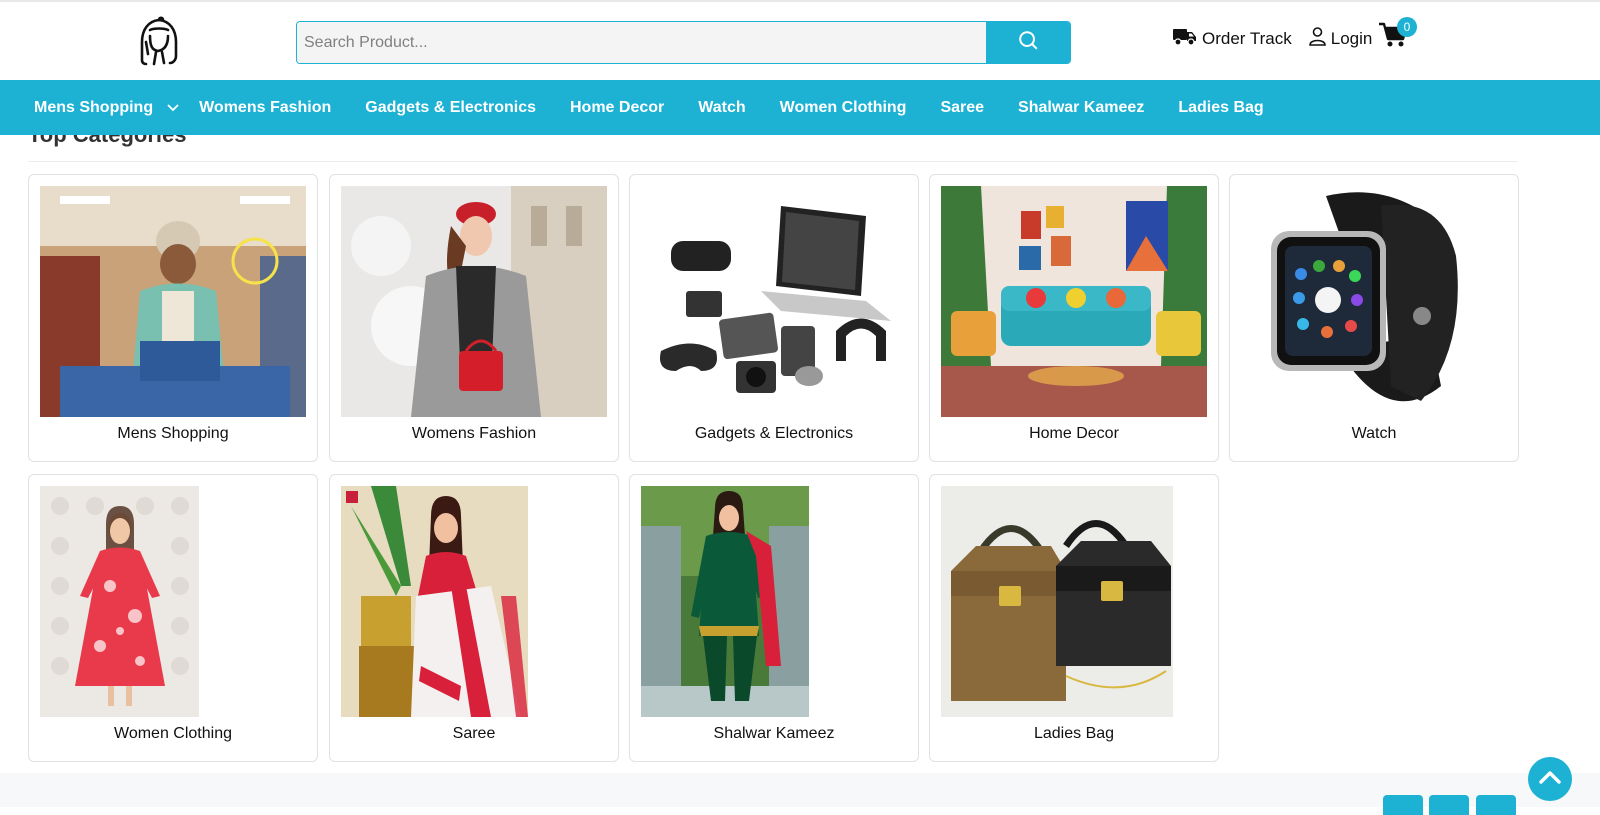  What do you see at coordinates (1185, 39) in the screenshot?
I see `truck-icon` at bounding box center [1185, 39].